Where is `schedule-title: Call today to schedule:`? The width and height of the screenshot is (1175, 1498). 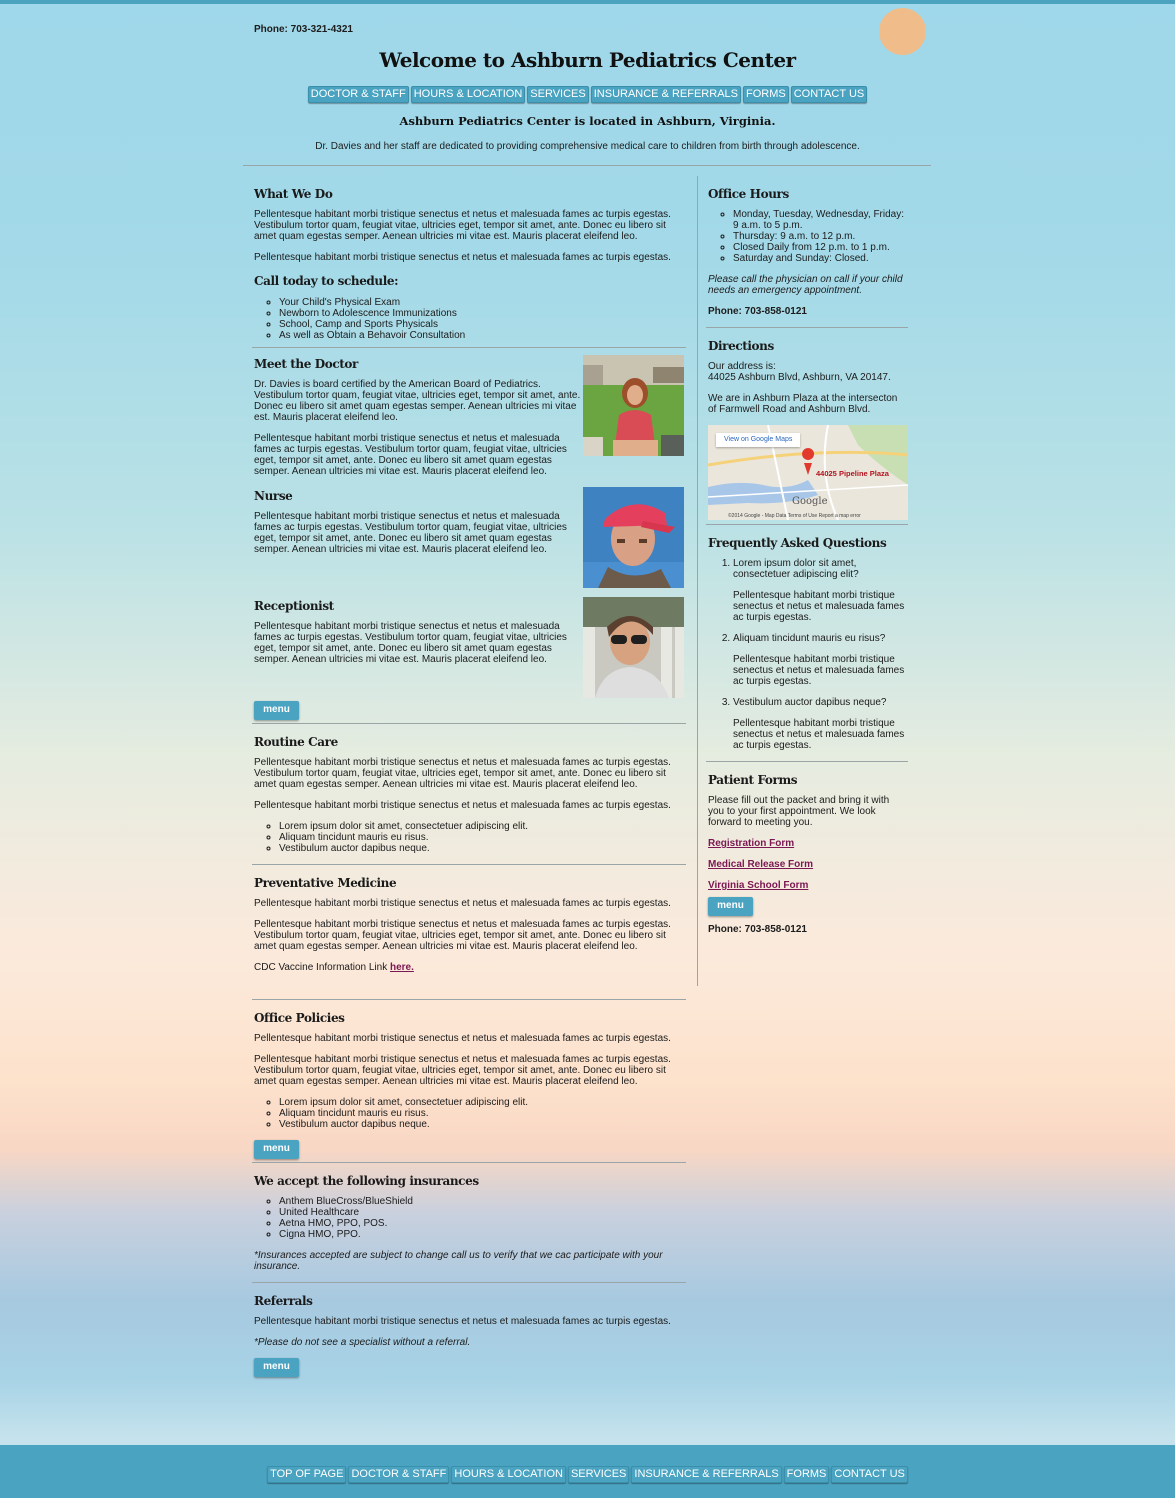
schedule-title: Call today to schedule: is located at coordinates (326, 281).